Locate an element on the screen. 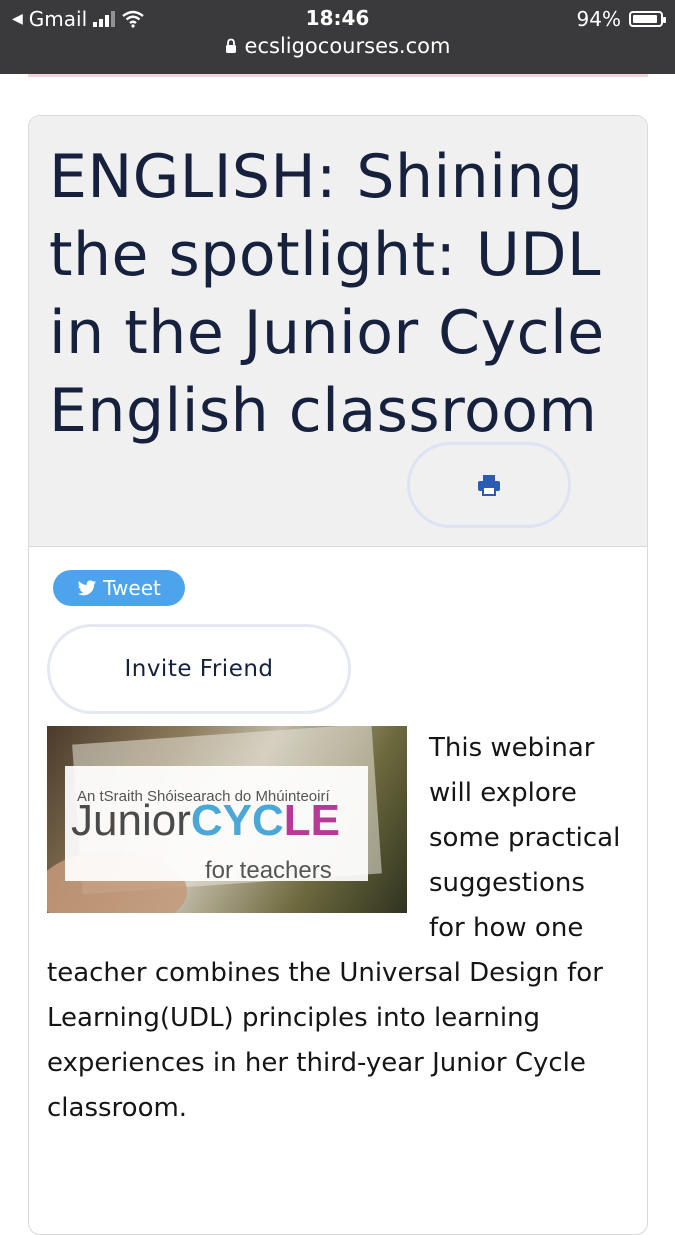 The height and width of the screenshot is (1235, 675). print-icon is located at coordinates (489, 485).